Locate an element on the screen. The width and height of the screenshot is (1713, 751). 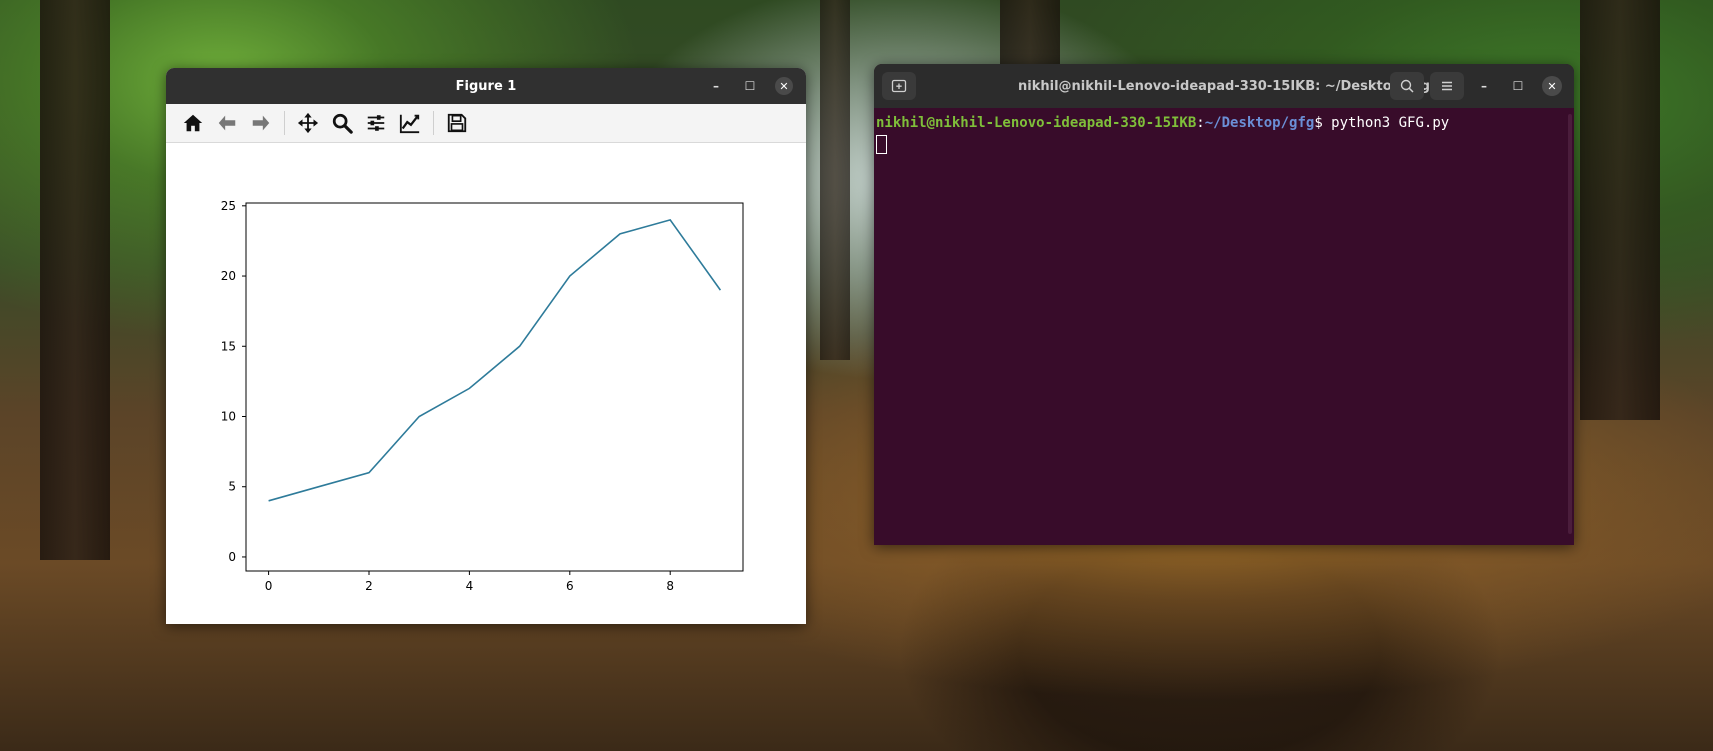
terminal-maximize-button: ☐ is located at coordinates (1518, 86).